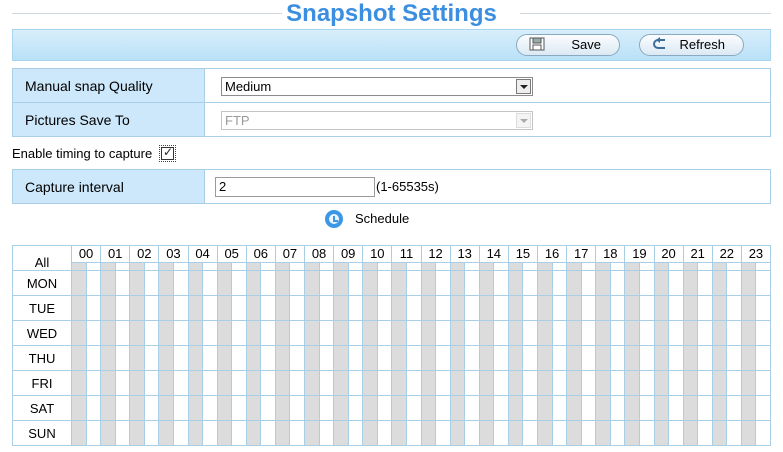 The image size is (783, 452). I want to click on hour-header-23: 23, so click(756, 258).